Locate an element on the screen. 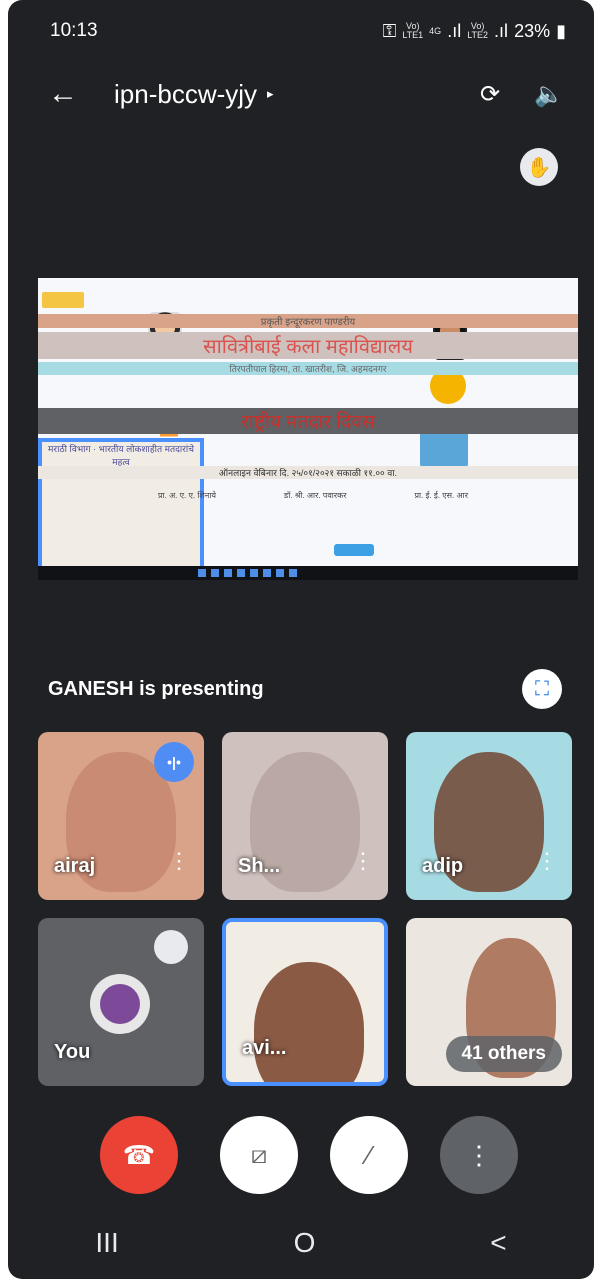 The image size is (602, 1279). participant-name: You is located at coordinates (72, 1052).